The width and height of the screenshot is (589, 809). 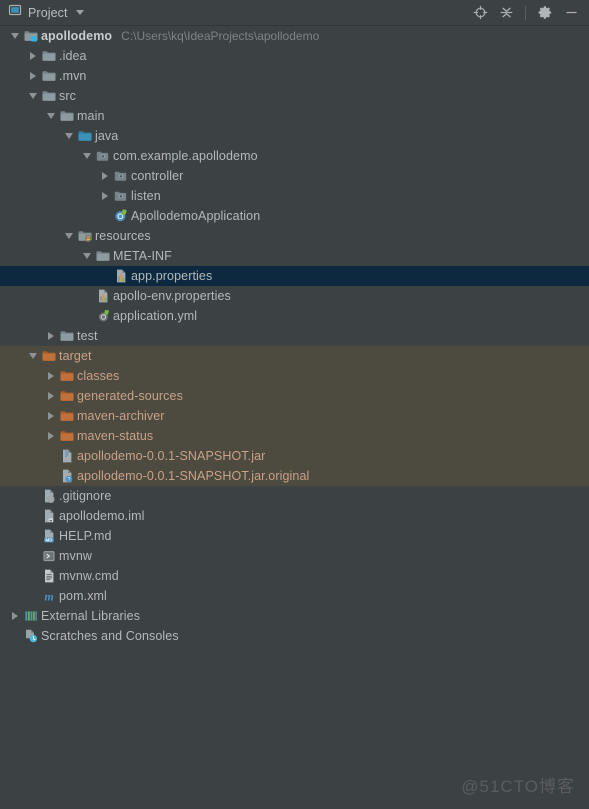 What do you see at coordinates (571, 13) in the screenshot?
I see `hide-minimize-icon` at bounding box center [571, 13].